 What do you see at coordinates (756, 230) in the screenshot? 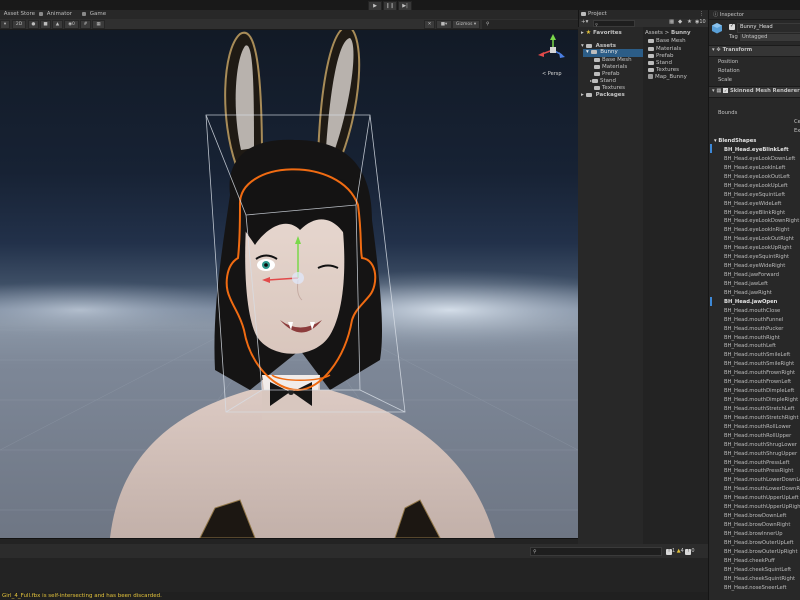
I see `blendshape-item: BH_Head.eyeLookInRight` at bounding box center [756, 230].